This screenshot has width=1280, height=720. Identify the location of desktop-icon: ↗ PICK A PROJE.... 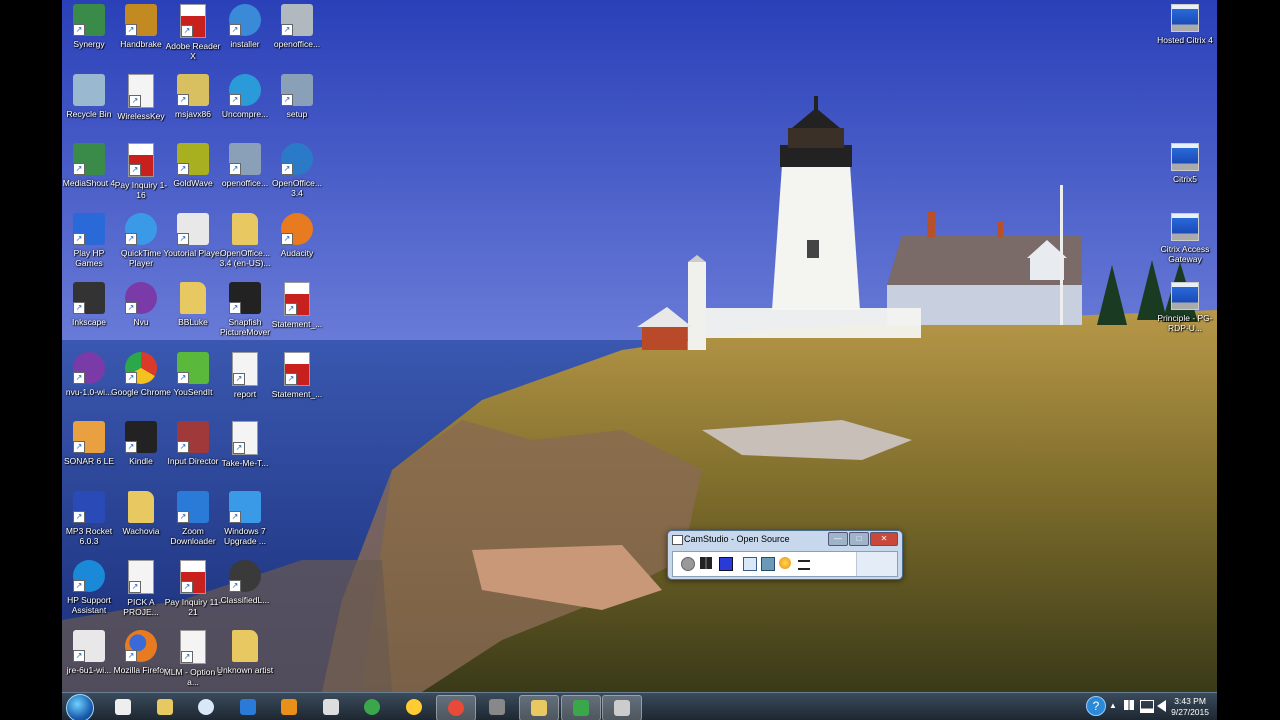
(141, 588).